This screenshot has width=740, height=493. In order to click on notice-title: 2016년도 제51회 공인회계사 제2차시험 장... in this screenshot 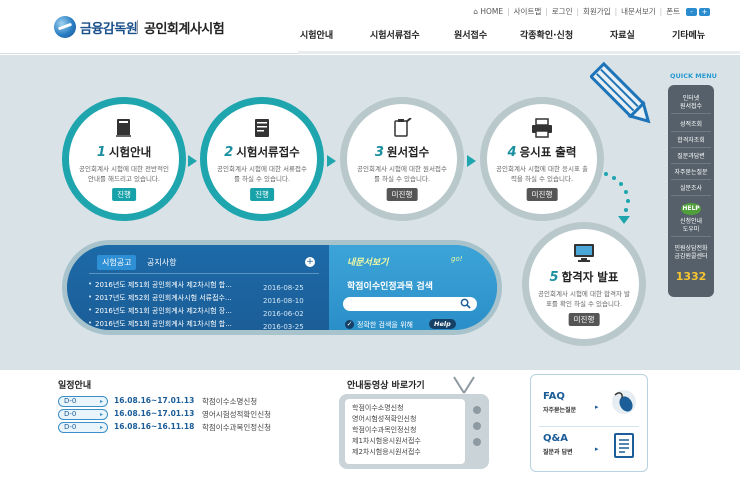, I will do `click(163, 311)`.